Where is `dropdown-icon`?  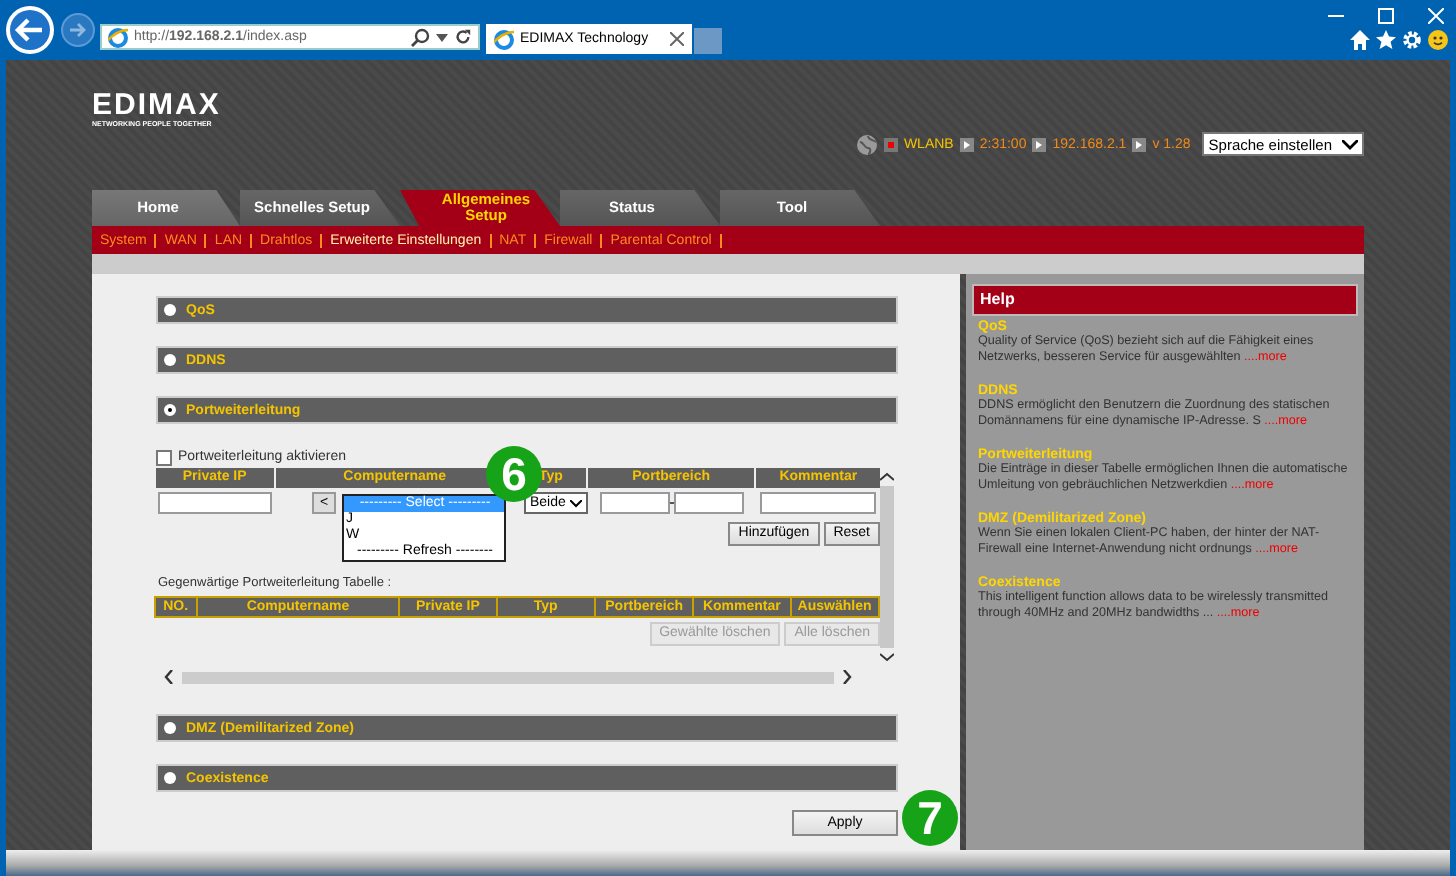 dropdown-icon is located at coordinates (442, 37).